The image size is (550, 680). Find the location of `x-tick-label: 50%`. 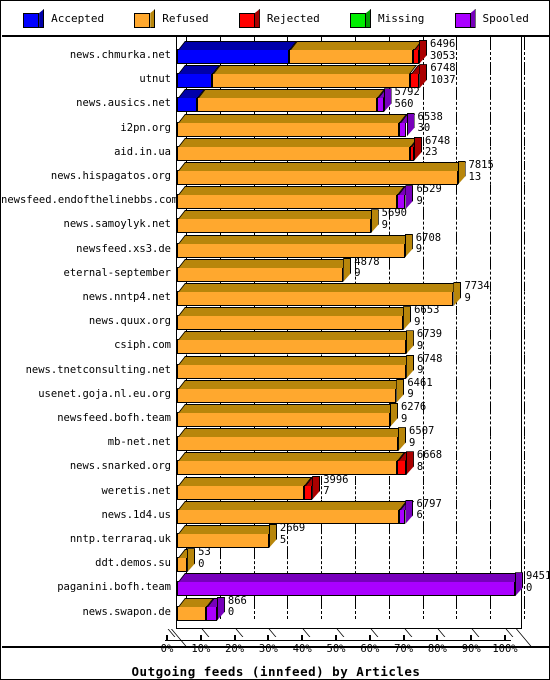

x-tick-label: 50% is located at coordinates (336, 649).